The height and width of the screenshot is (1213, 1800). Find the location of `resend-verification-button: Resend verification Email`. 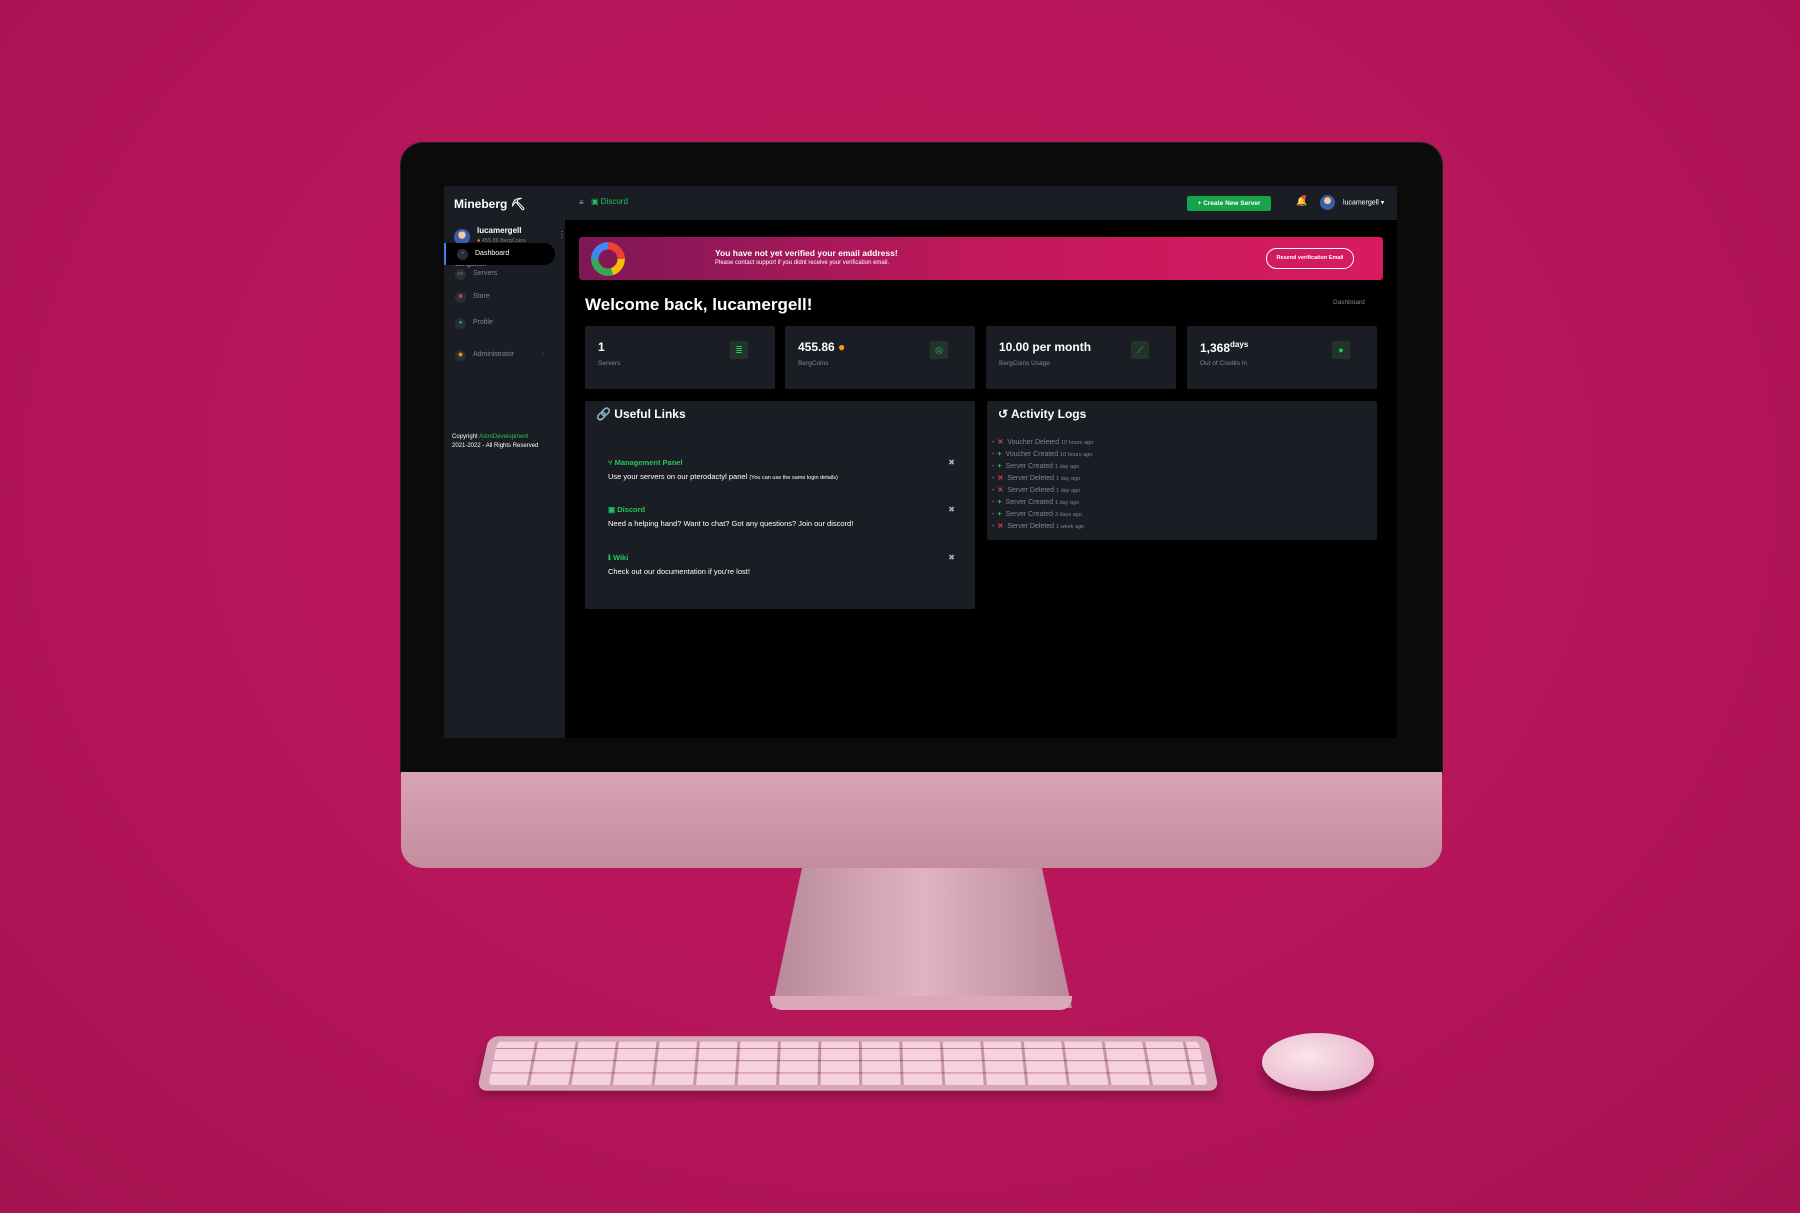

resend-verification-button: Resend verification Email is located at coordinates (1310, 258).